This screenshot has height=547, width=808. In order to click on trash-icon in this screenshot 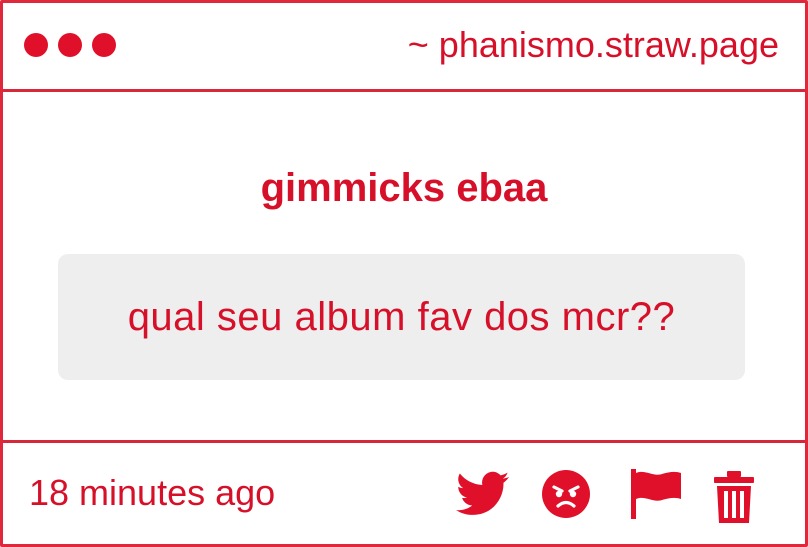, I will do `click(734, 497)`.